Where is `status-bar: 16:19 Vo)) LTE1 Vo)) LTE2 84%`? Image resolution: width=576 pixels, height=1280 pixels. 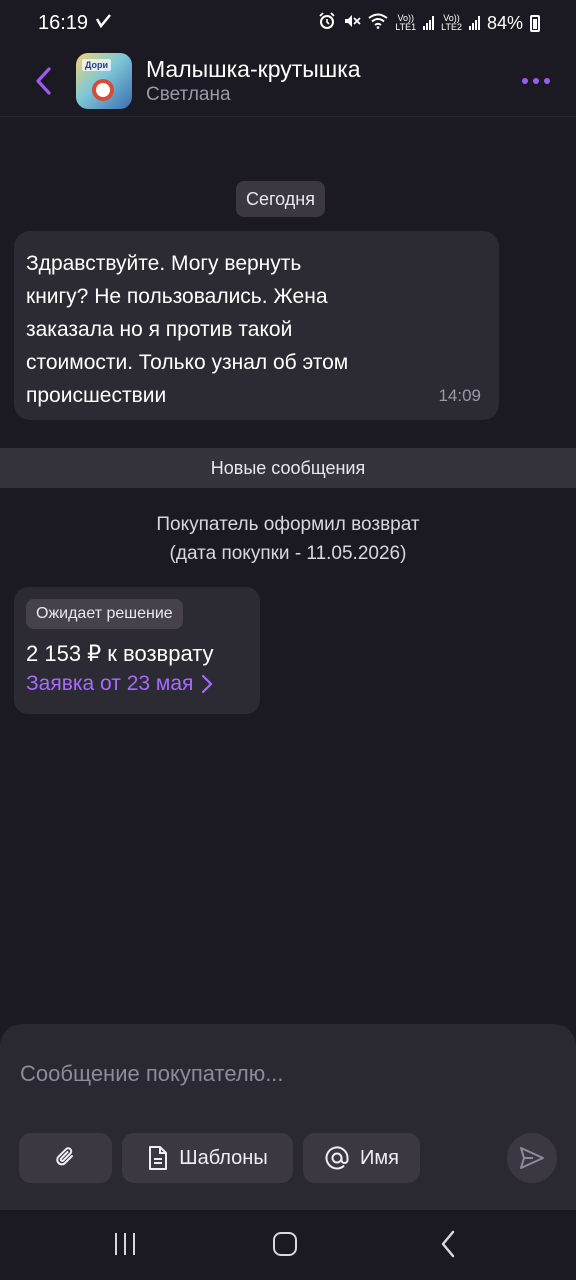 status-bar: 16:19 Vo)) LTE1 Vo)) LTE2 84% is located at coordinates (288, 23).